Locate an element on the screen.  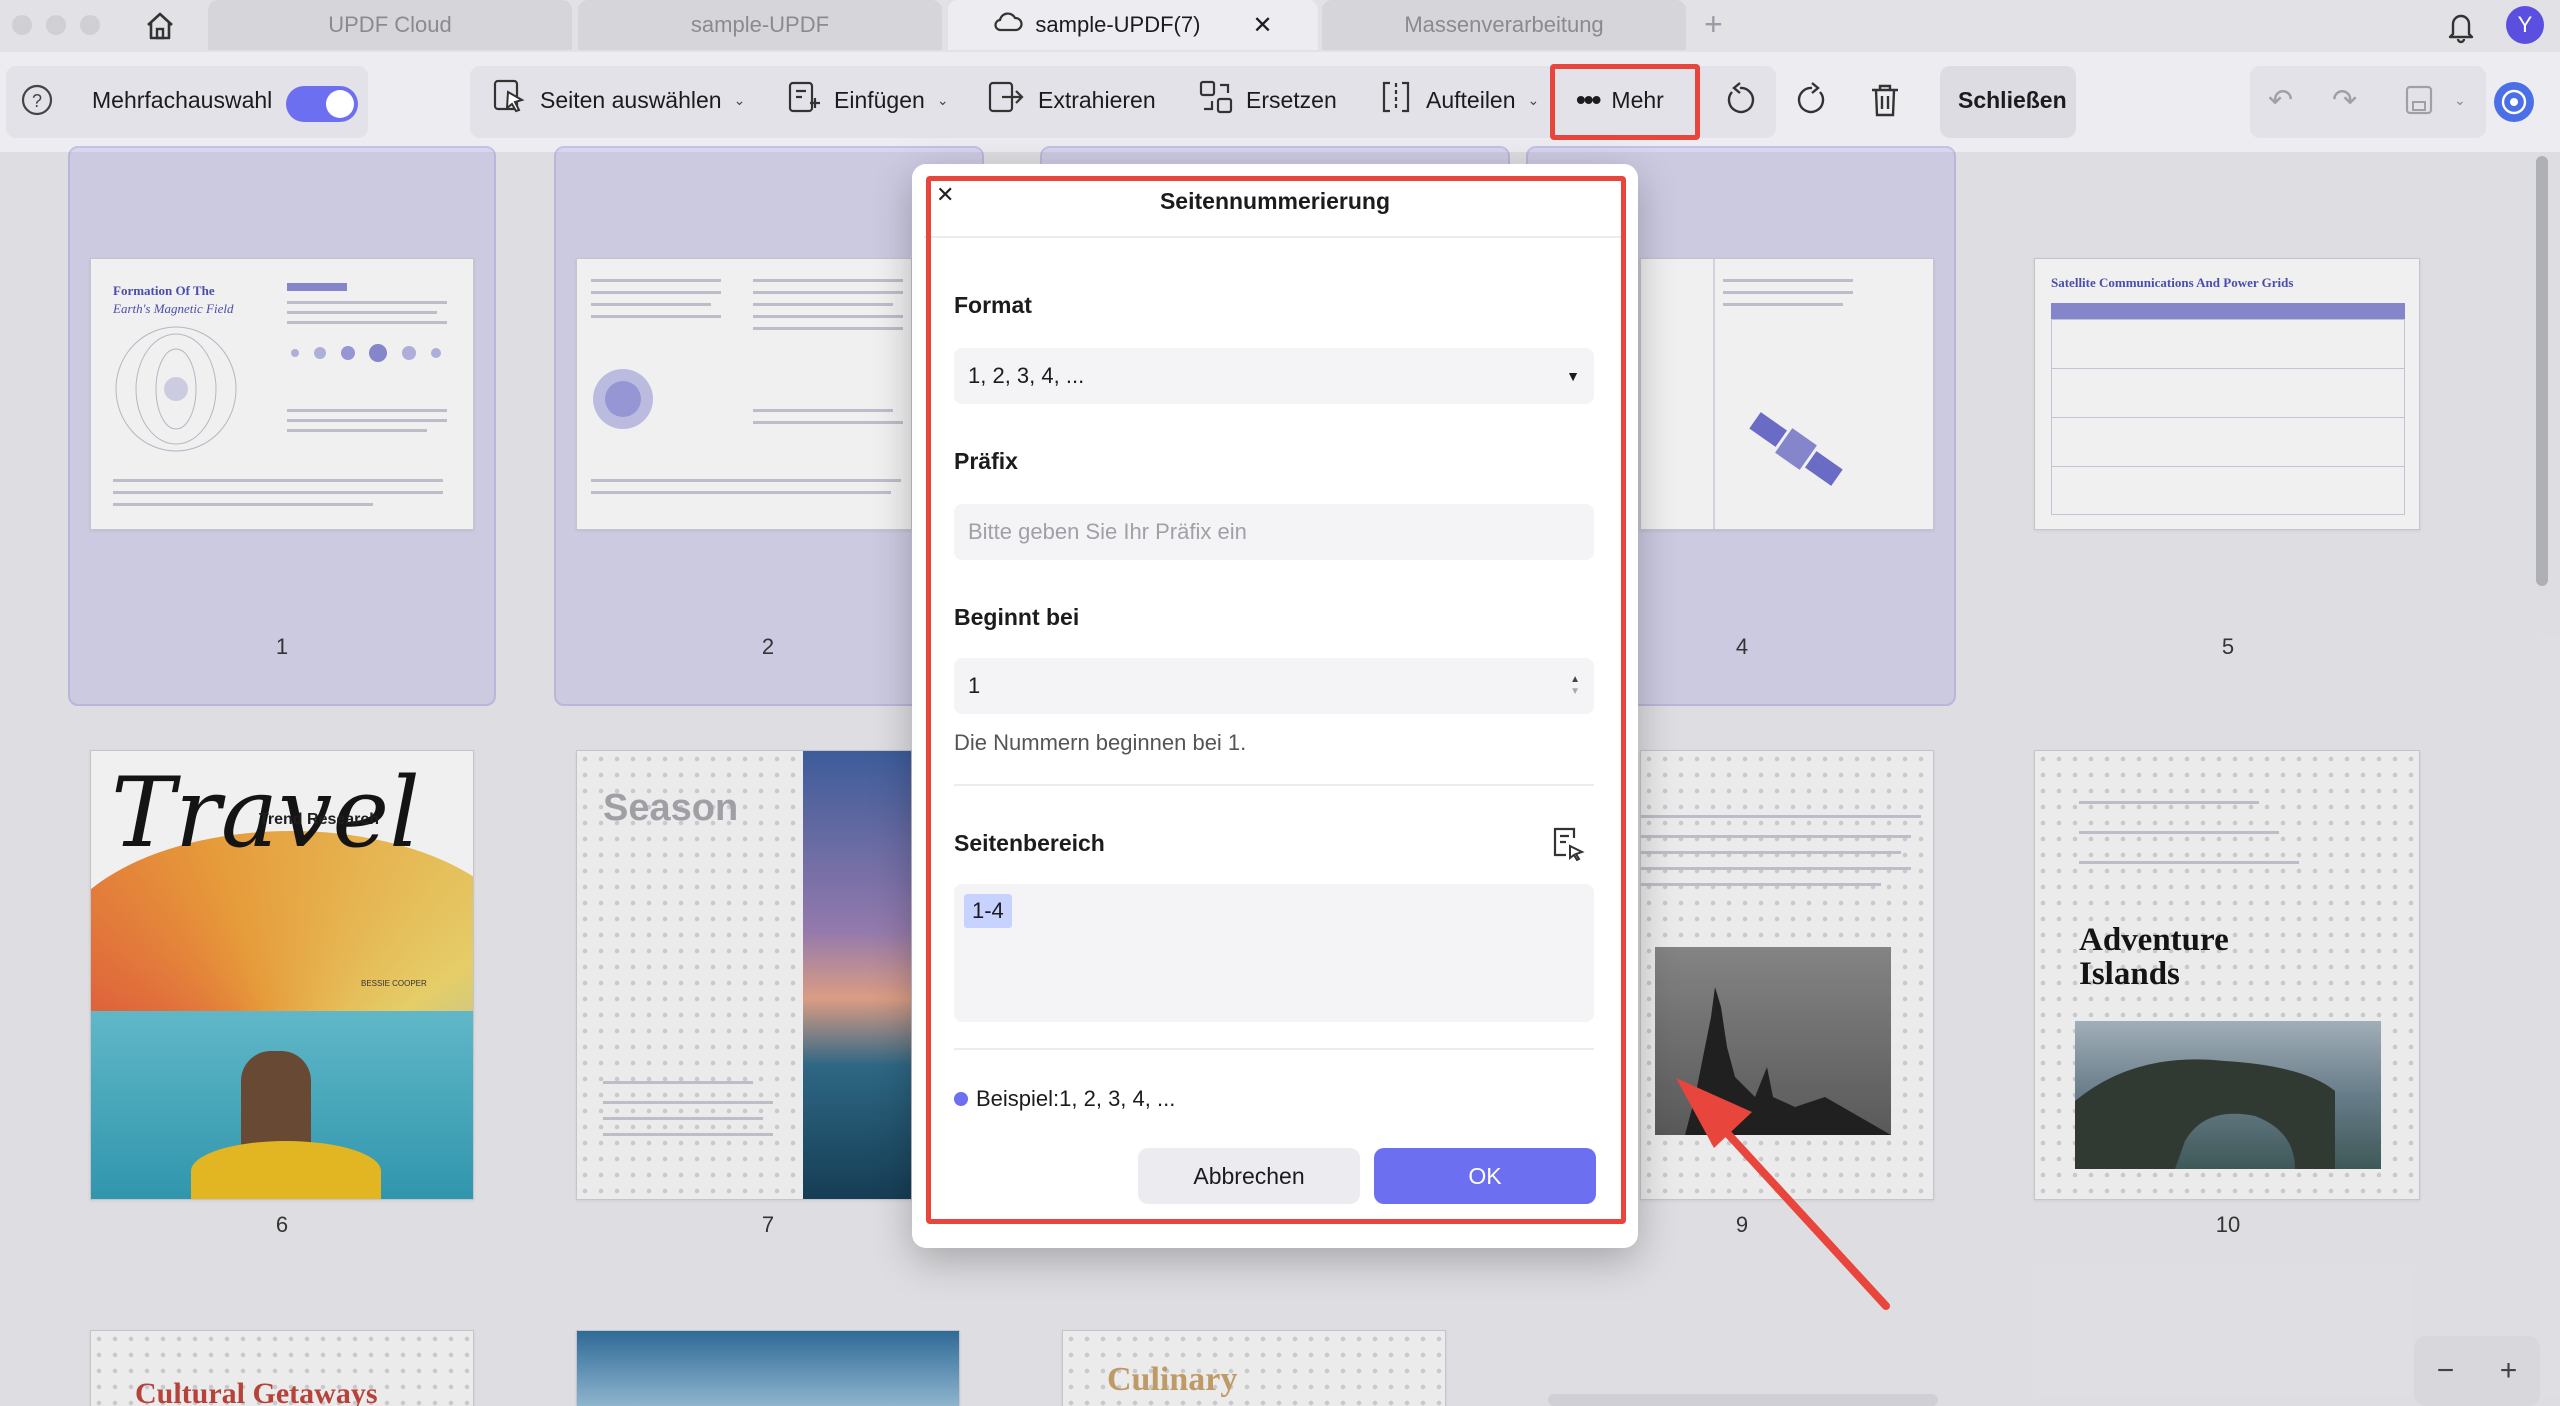
window-zoom-light is located at coordinates (90, 25).